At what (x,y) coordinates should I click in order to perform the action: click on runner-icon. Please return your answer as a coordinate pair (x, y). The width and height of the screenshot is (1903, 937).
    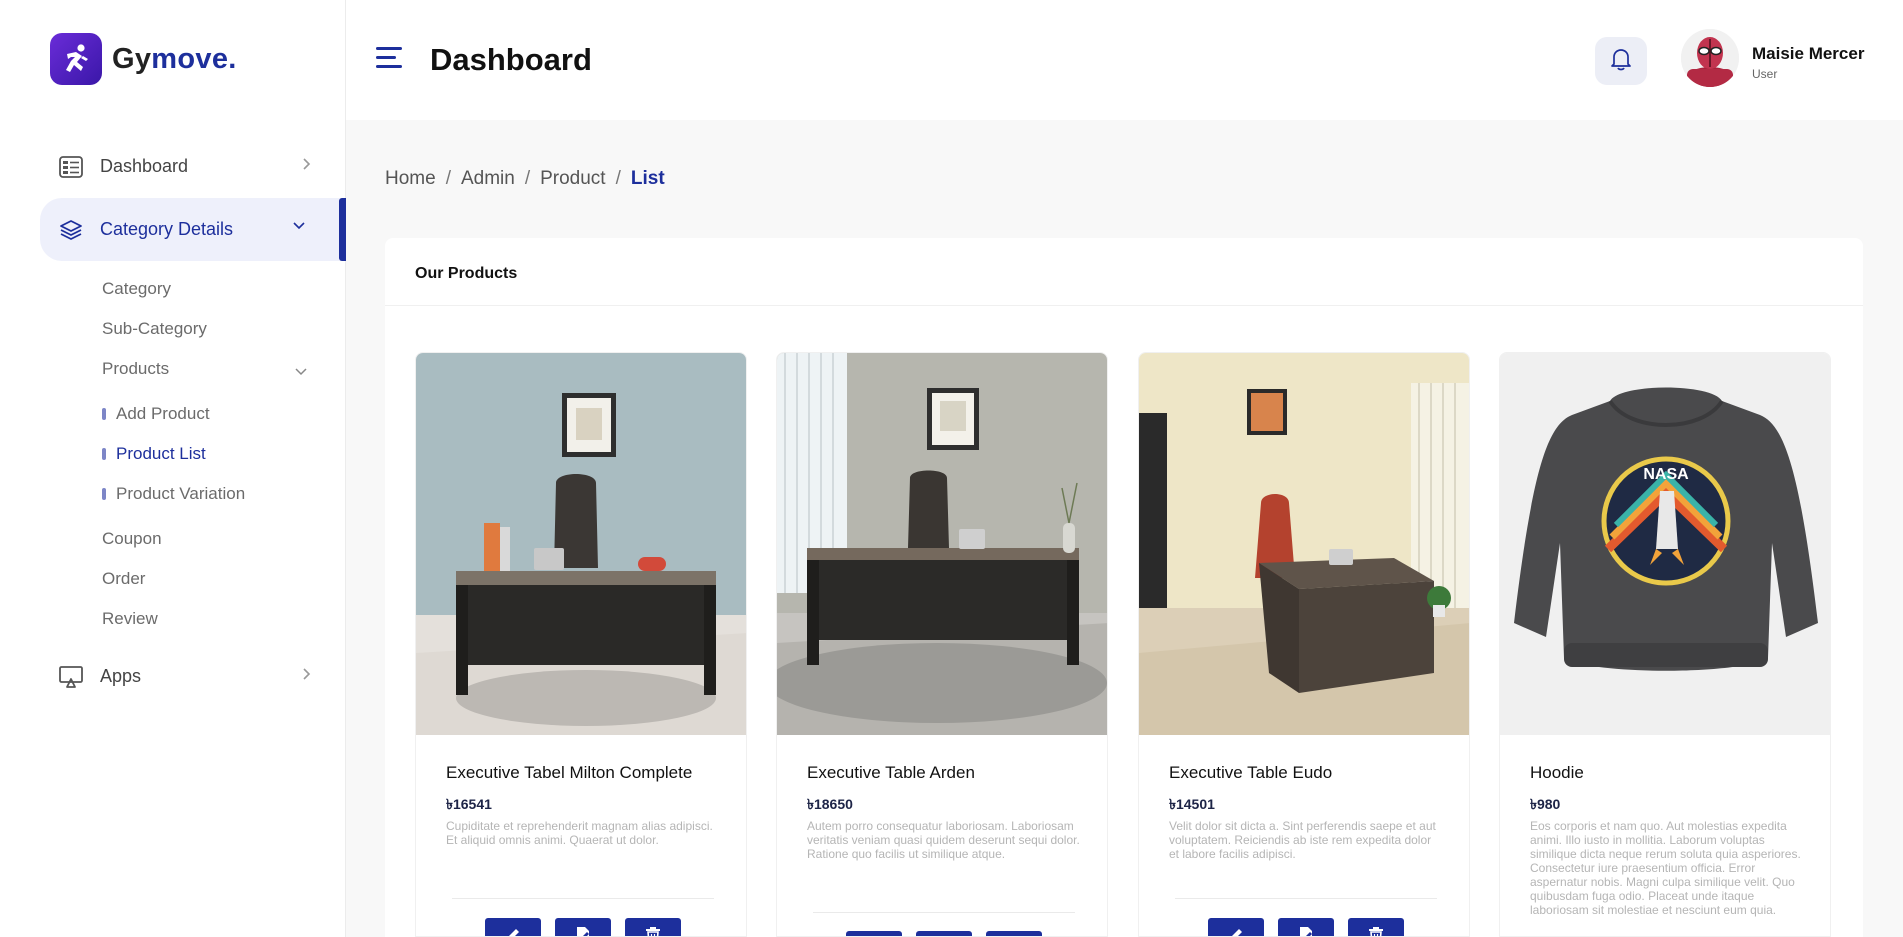
    Looking at the image, I should click on (76, 59).